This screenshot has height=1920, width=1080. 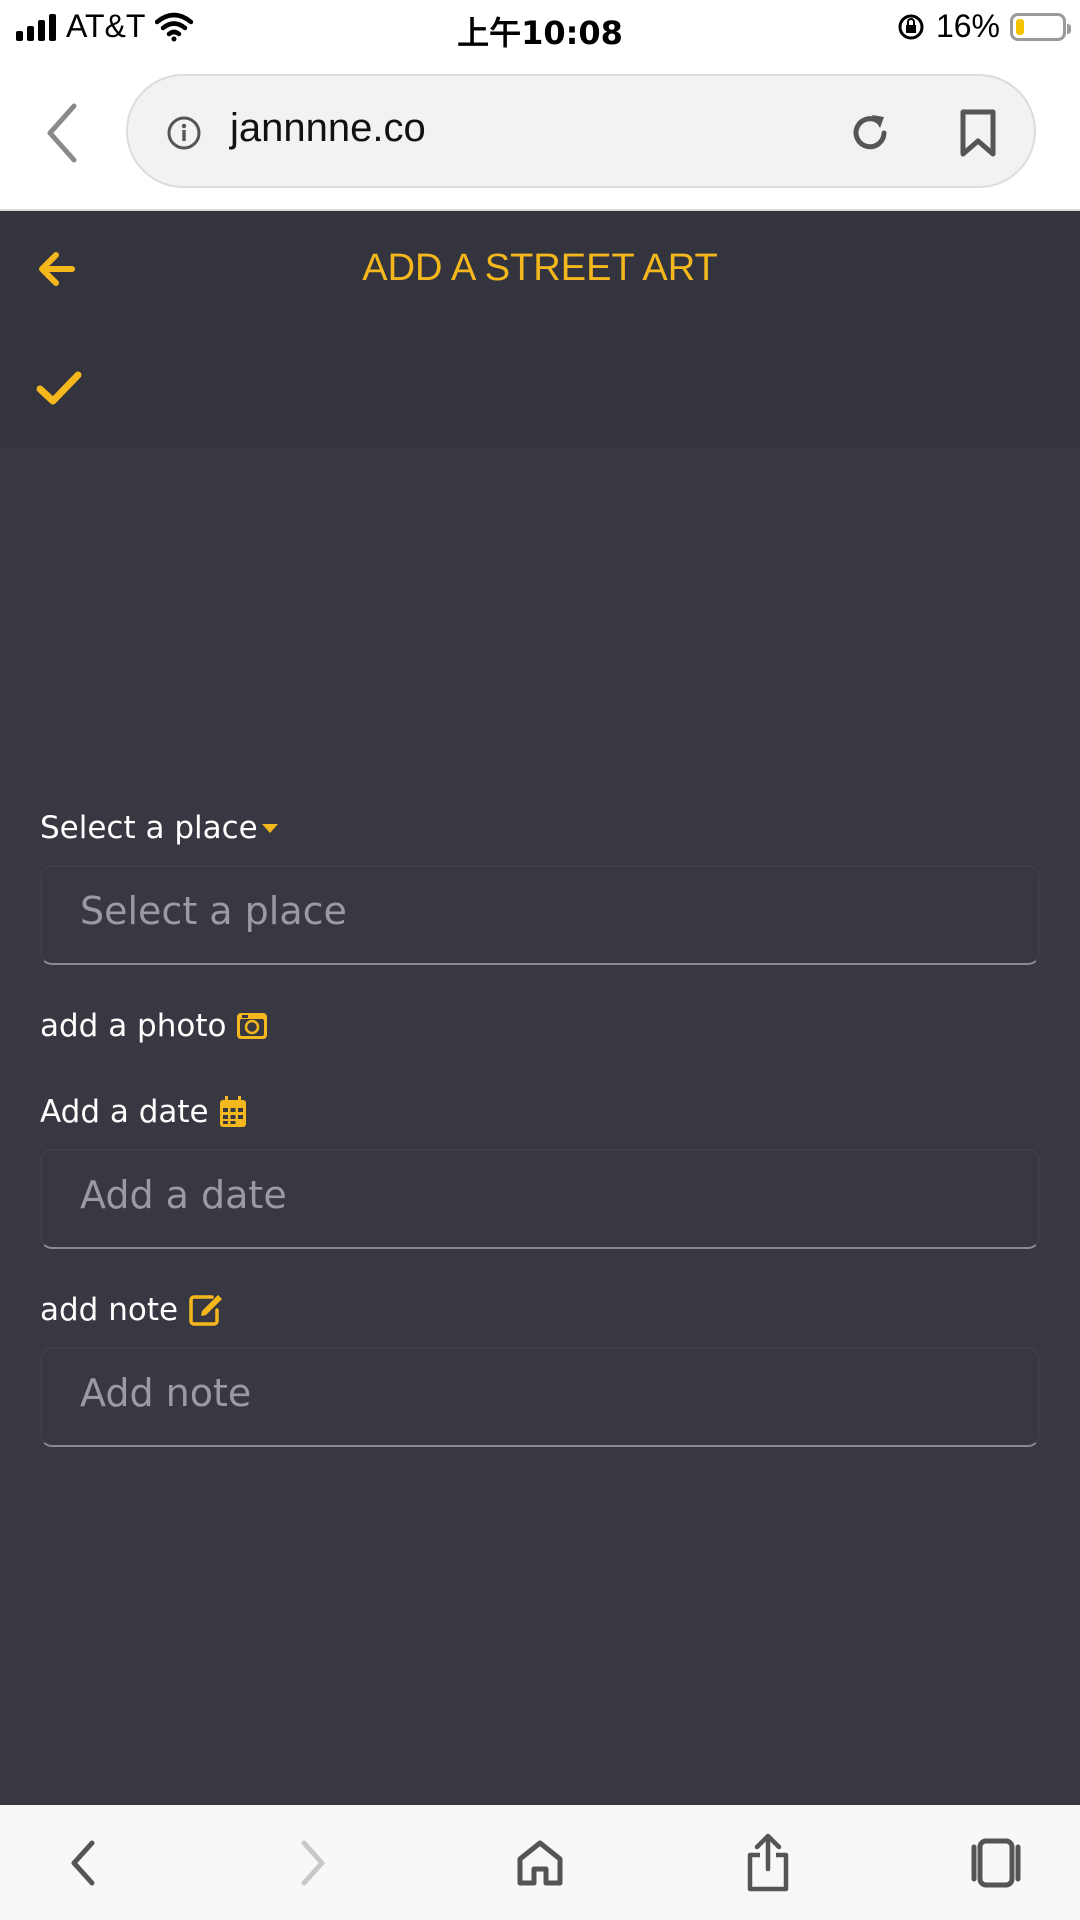 What do you see at coordinates (978, 133) in the screenshot?
I see `bookmark-icon` at bounding box center [978, 133].